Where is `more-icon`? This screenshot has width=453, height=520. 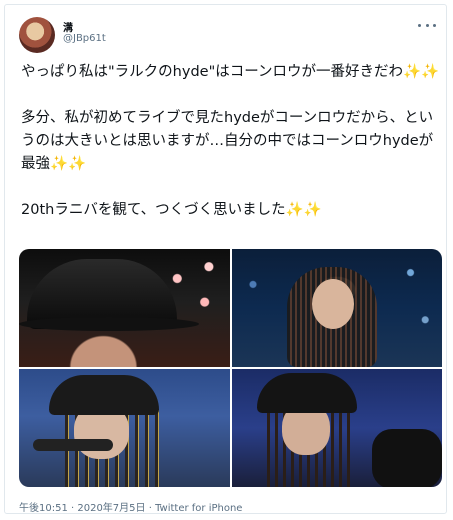
more-icon is located at coordinates (427, 25).